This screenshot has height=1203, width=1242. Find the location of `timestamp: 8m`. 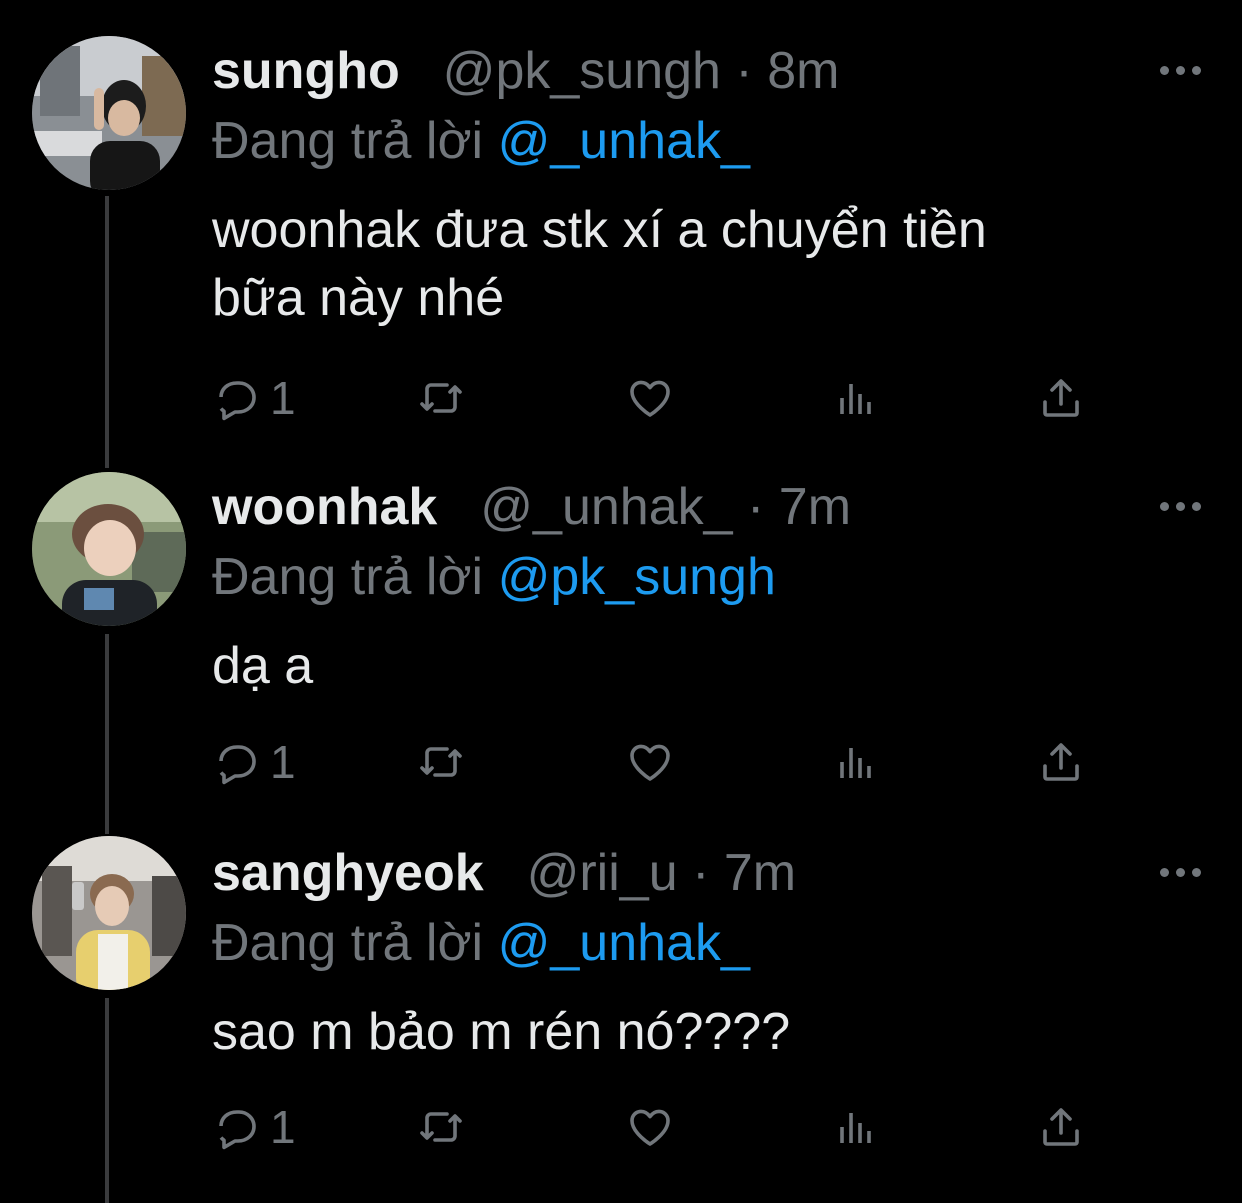

timestamp: 8m is located at coordinates (803, 71).